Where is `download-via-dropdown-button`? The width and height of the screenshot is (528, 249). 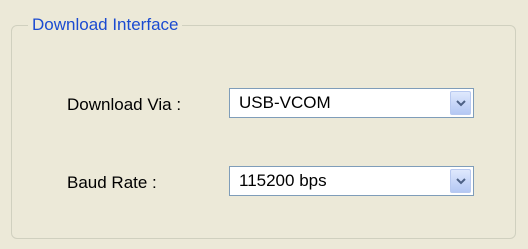 download-via-dropdown-button is located at coordinates (460, 103).